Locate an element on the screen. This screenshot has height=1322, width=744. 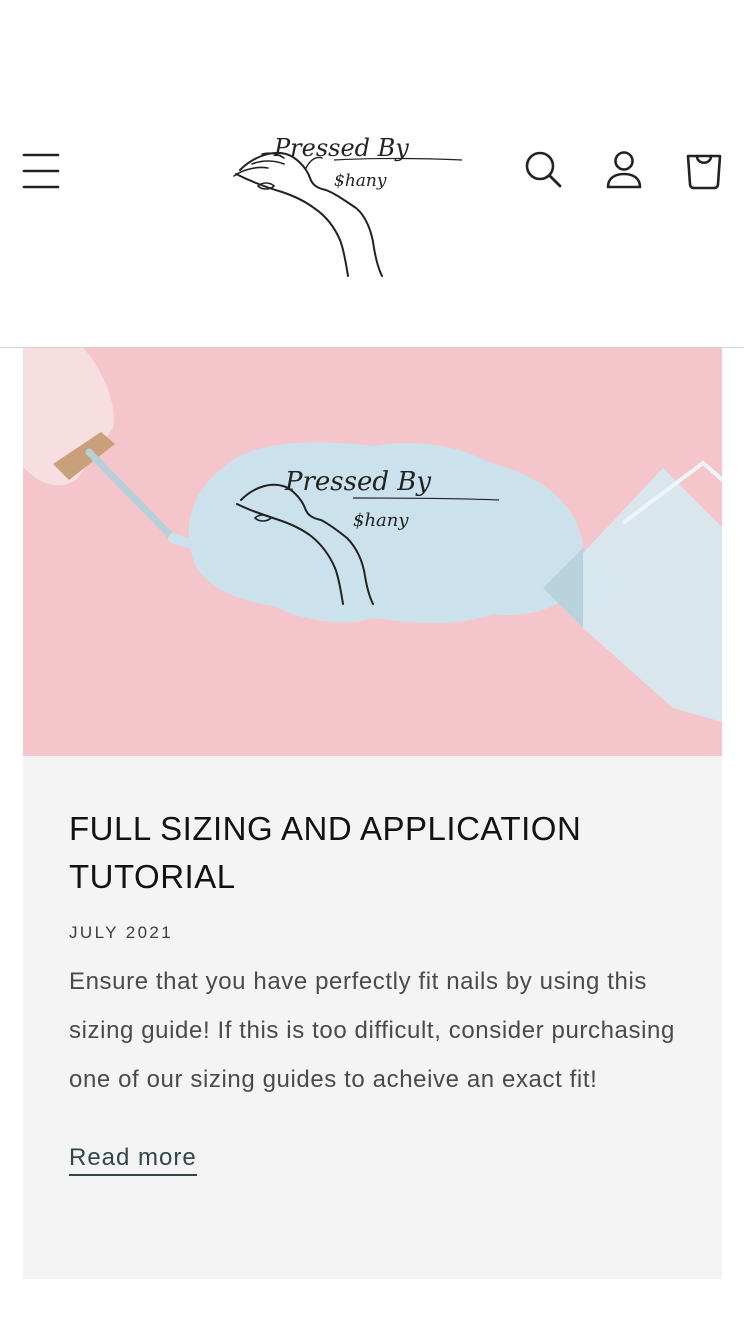
image-logo-text-line1: Pressed By is located at coordinates (357, 482).